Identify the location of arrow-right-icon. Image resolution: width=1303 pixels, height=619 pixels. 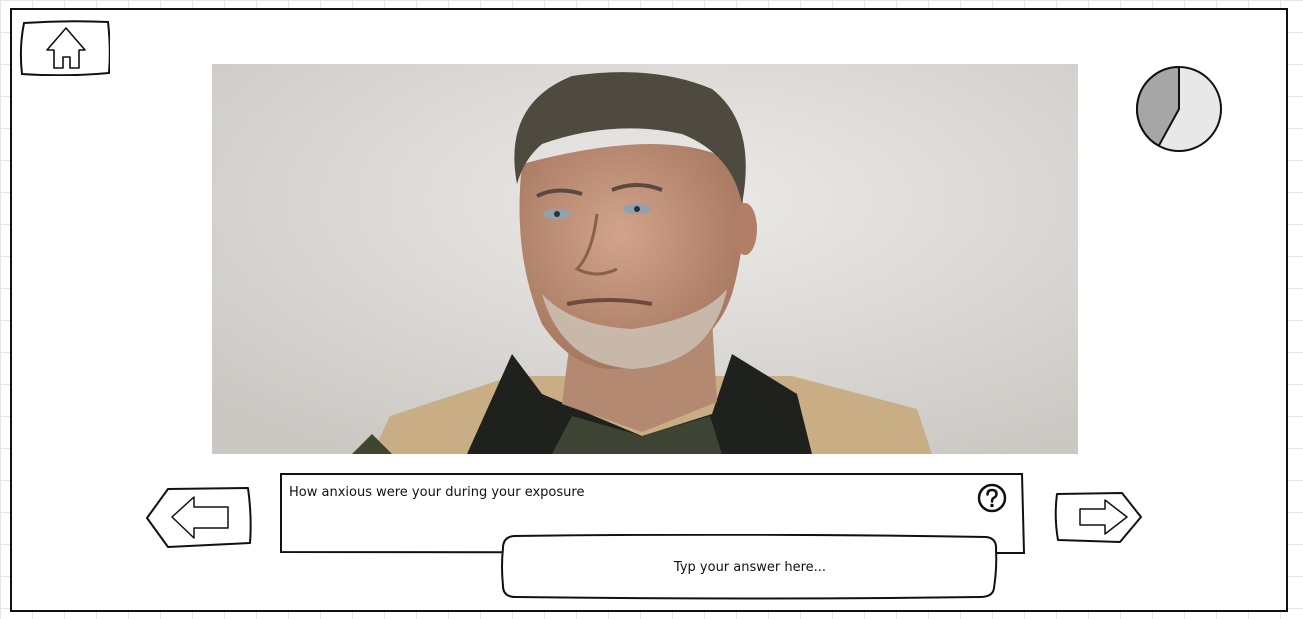
(1098, 517).